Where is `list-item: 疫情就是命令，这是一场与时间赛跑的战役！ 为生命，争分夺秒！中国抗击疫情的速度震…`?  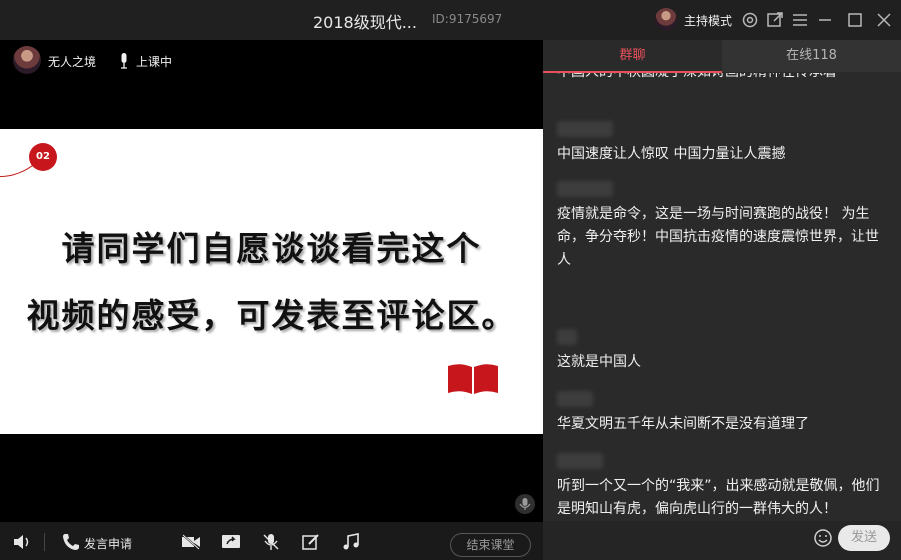 list-item: 疫情就是命令，这是一场与时间赛跑的战役！ 为生命，争分夺秒！中国抗击疫情的速度震… is located at coordinates (722, 226).